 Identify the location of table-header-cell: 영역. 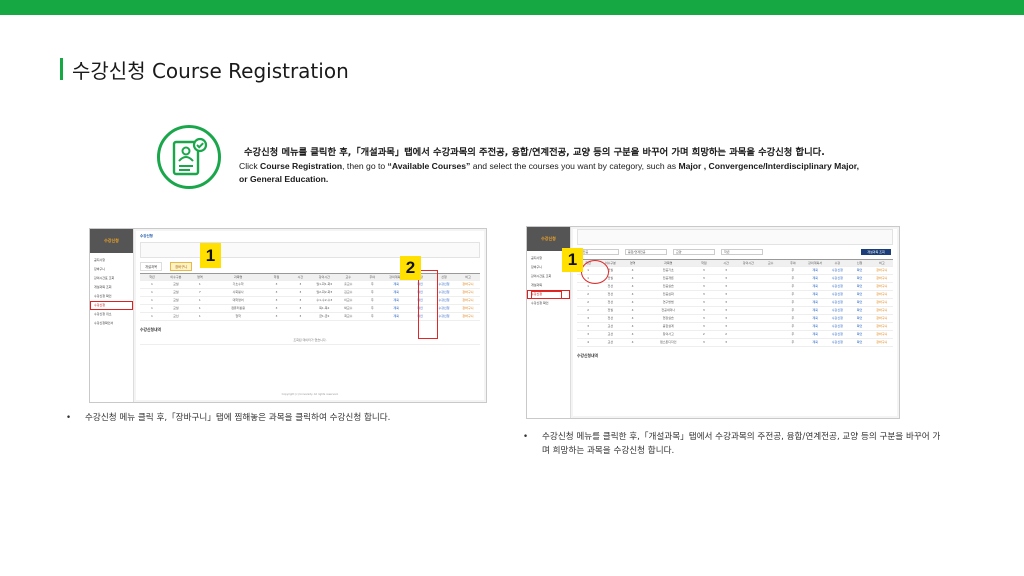
(200, 277).